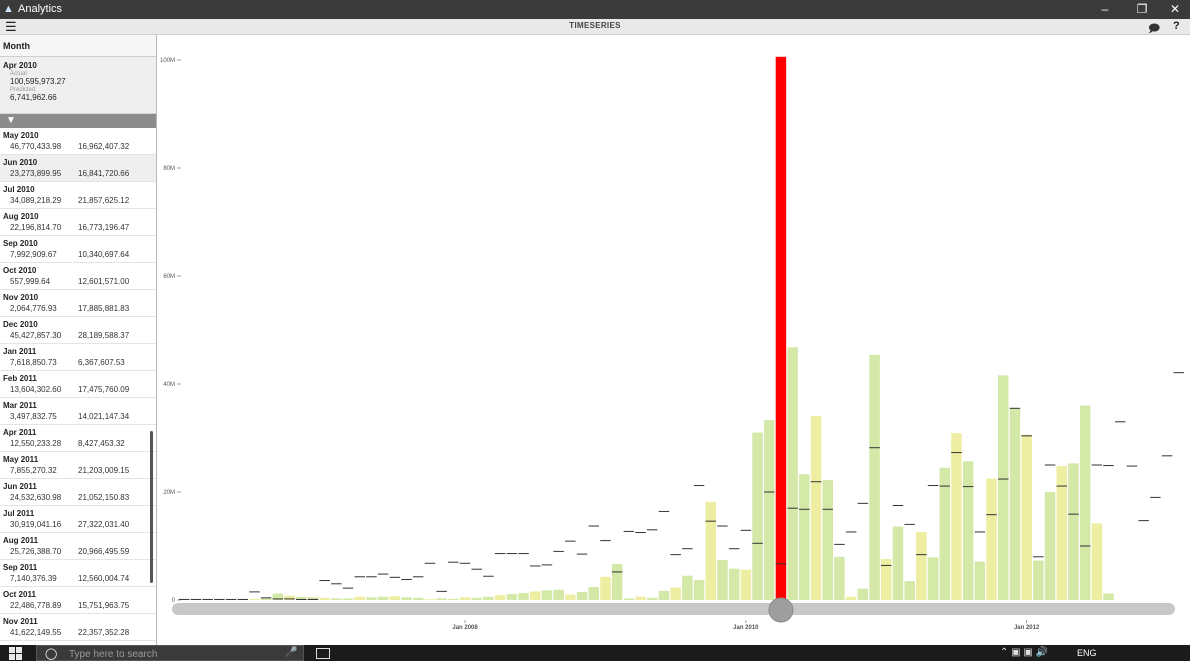 This screenshot has width=1190, height=661. Describe the element at coordinates (78, 330) in the screenshot. I see `month-row: Dec 2010 45,427,857.30 28,189,588.37` at that location.